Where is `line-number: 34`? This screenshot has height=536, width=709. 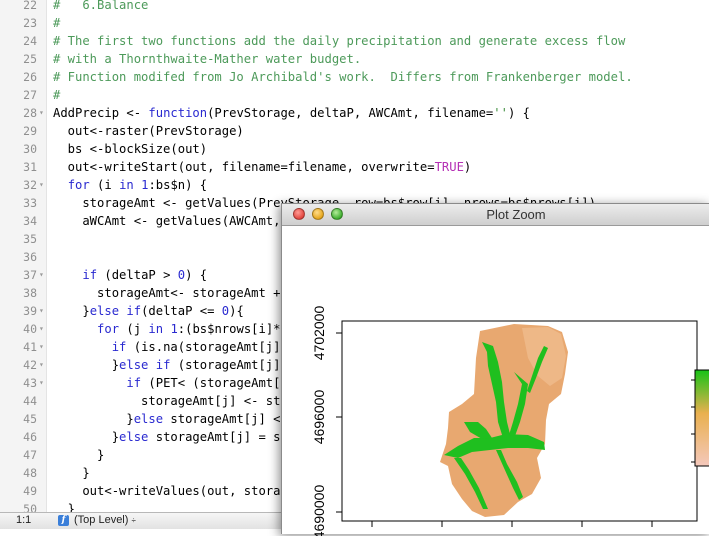 line-number: 34 is located at coordinates (30, 221).